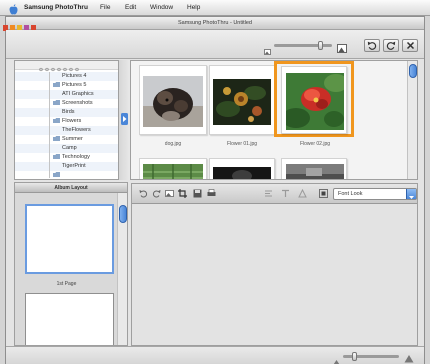 Image resolution: width=430 pixels, height=364 pixels. Describe the element at coordinates (413, 71) in the screenshot. I see `thumbnail-scrollbar-thumb` at that location.